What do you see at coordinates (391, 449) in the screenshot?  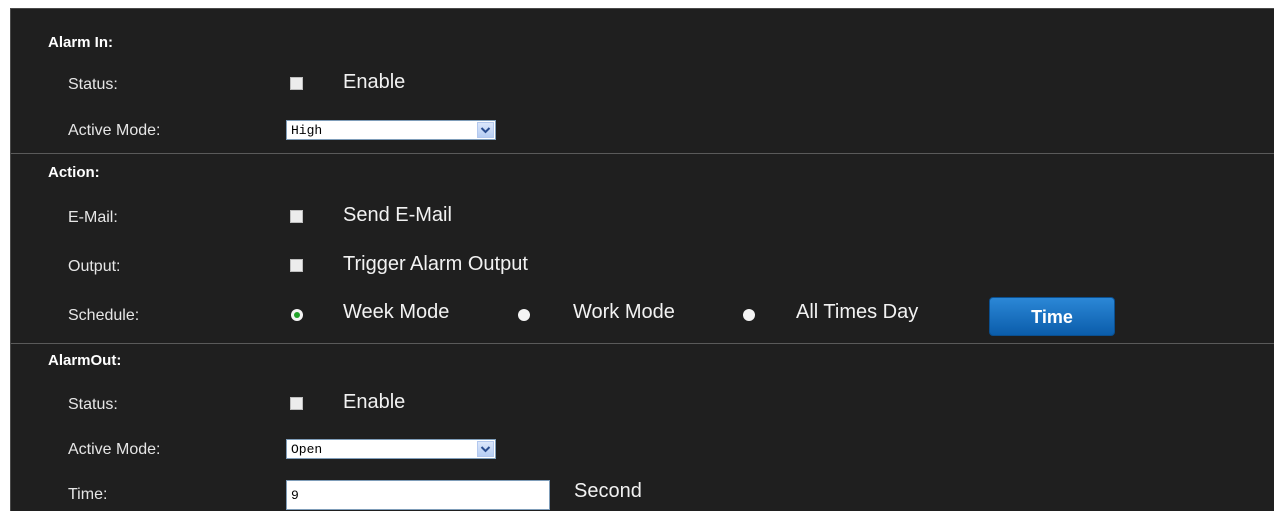 I see `alarm-out-active-mode-select: Open` at bounding box center [391, 449].